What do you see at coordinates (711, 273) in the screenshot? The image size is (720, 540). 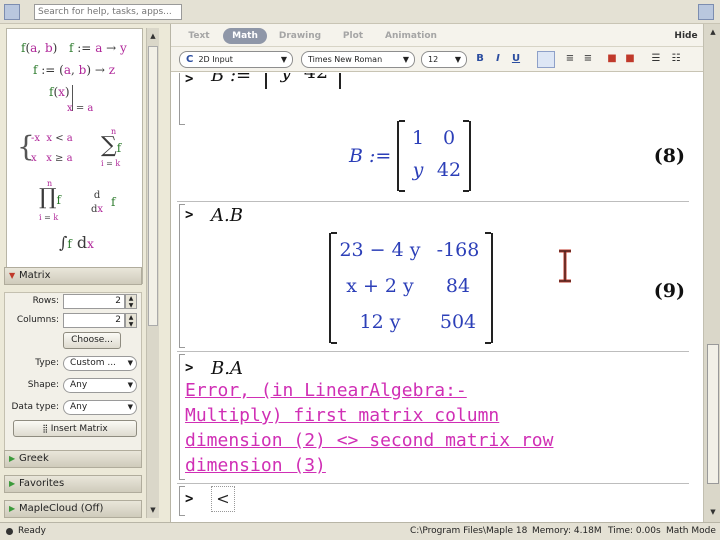 I see `document-scrollbar: ▲ ▼` at bounding box center [711, 273].